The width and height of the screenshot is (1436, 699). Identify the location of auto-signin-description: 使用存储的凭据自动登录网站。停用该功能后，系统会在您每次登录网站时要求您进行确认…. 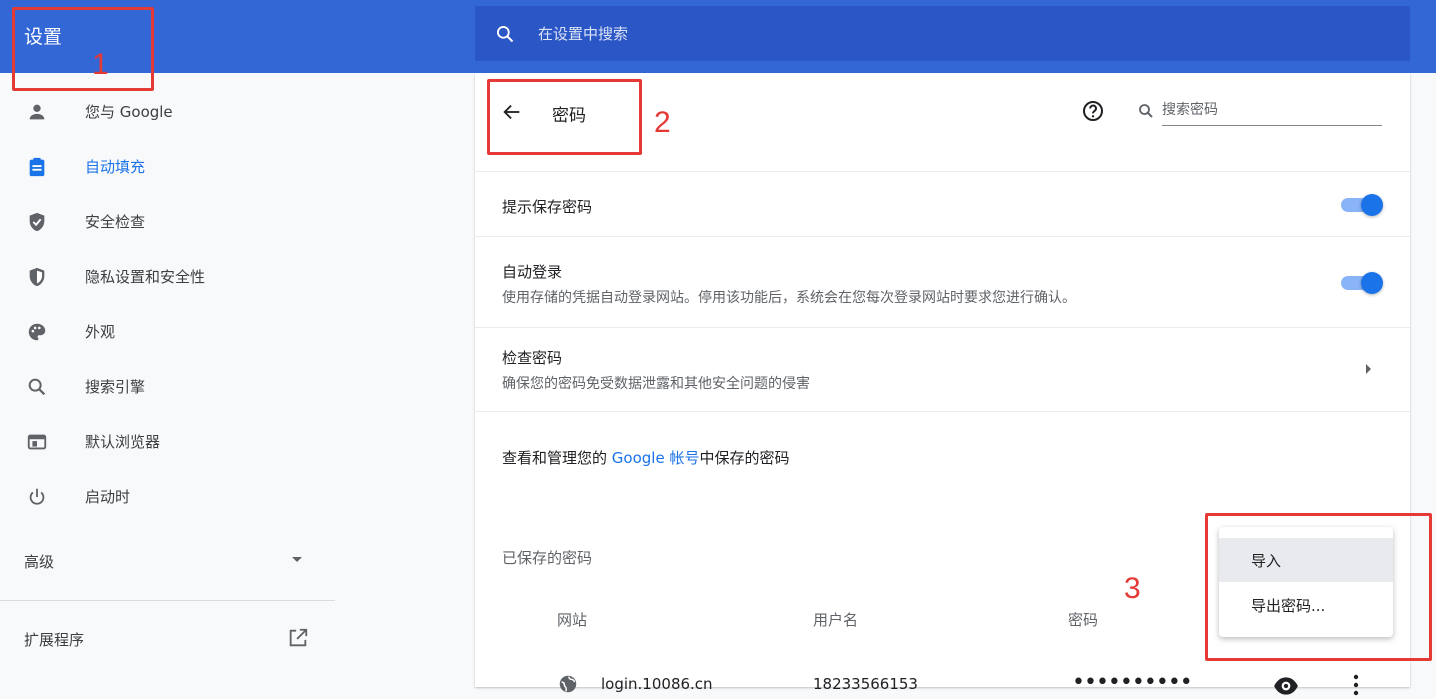
(789, 298).